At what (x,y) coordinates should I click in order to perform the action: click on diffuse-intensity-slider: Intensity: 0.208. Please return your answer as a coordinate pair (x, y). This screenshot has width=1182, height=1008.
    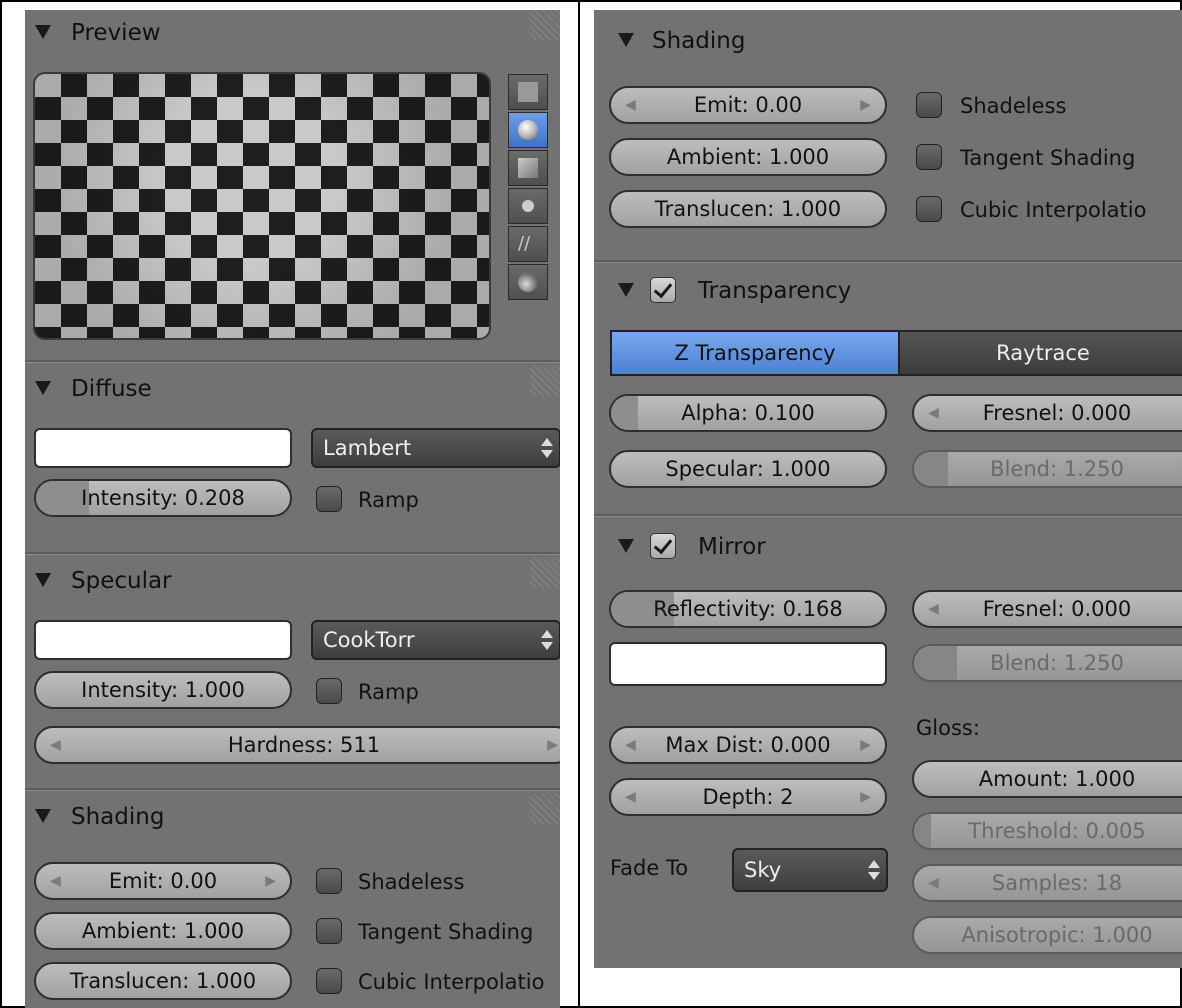
    Looking at the image, I should click on (163, 498).